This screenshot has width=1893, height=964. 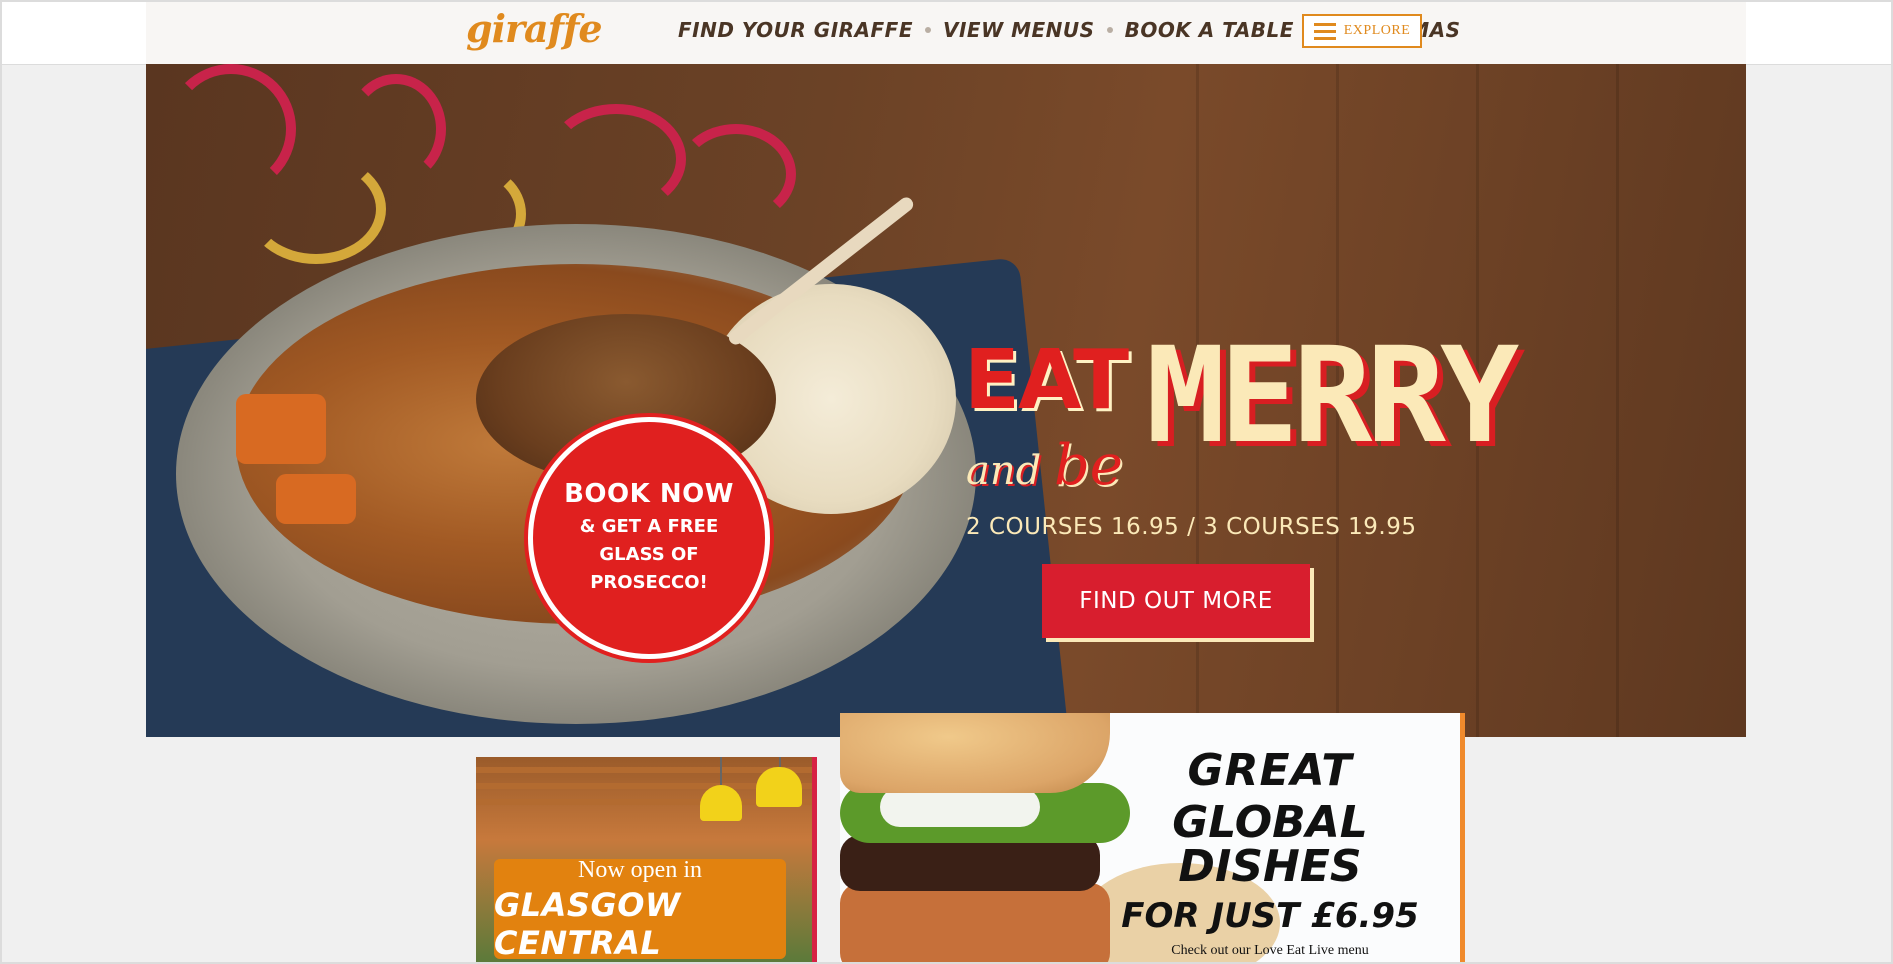 What do you see at coordinates (1270, 844) in the screenshot?
I see `dishes-line-2: GLOBAL DISHES` at bounding box center [1270, 844].